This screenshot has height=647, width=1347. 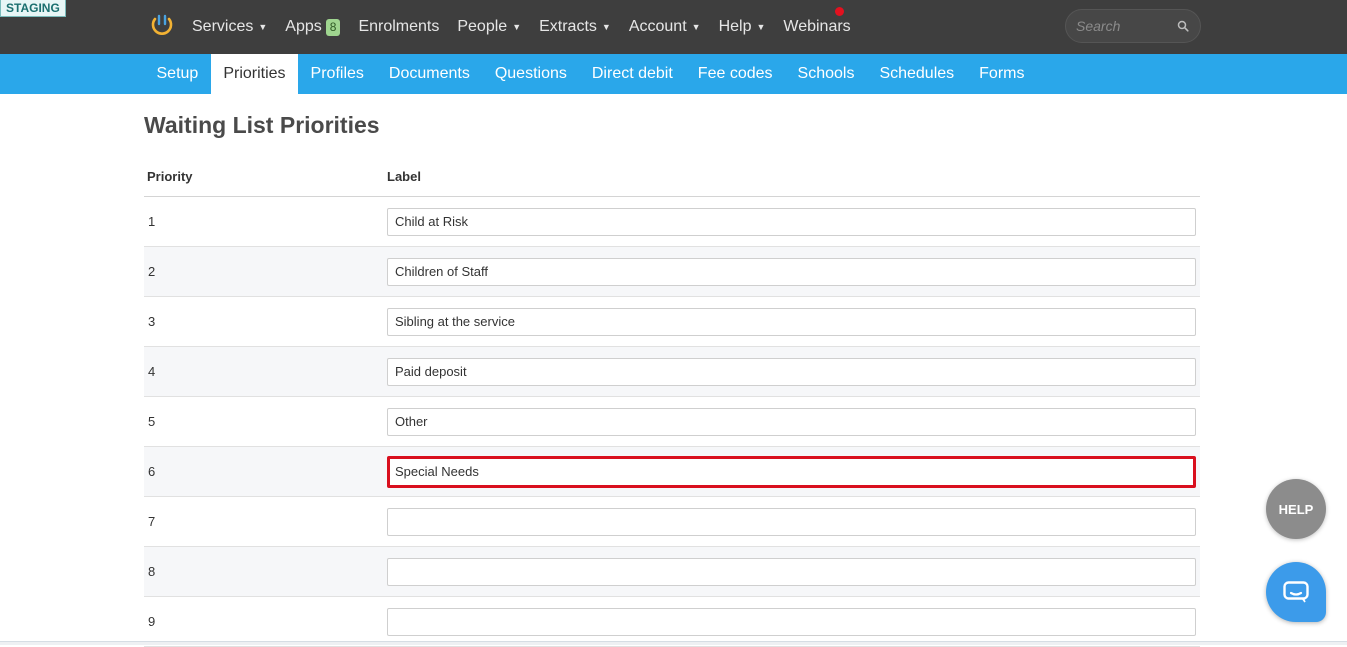 I want to click on table-row: 2, so click(x=672, y=272).